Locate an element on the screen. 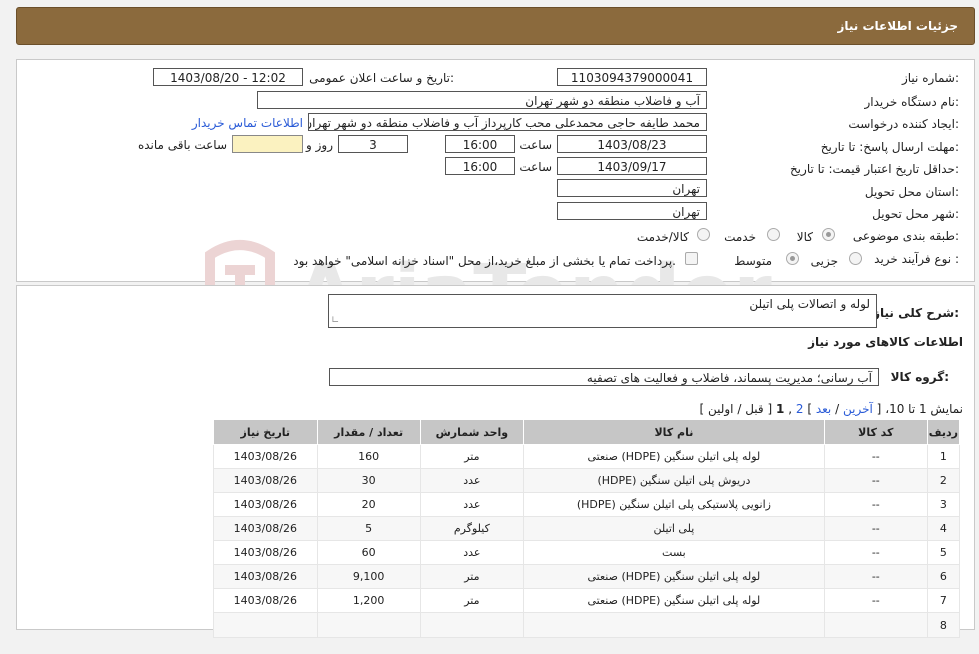 Image resolution: width=979 pixels, height=654 pixels. col-header-code: کد کالا is located at coordinates (875, 432).